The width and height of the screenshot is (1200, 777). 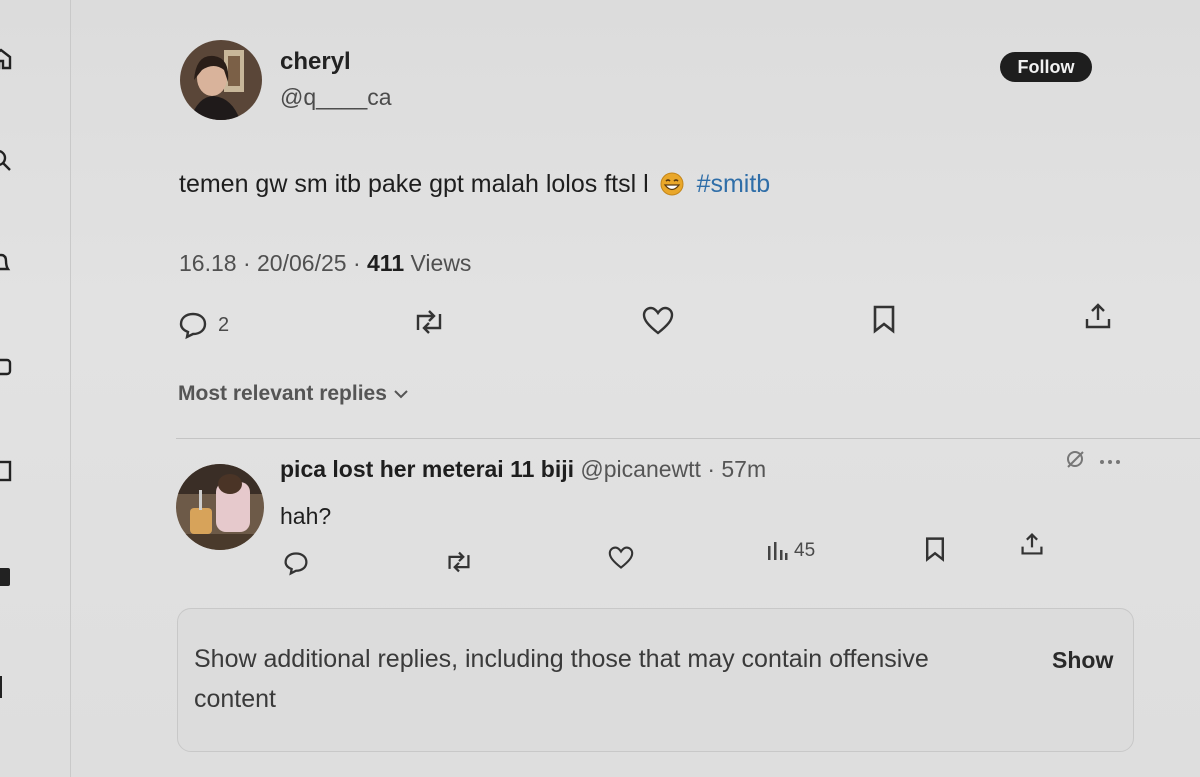 I want to click on views-icon, so click(x=777, y=551).